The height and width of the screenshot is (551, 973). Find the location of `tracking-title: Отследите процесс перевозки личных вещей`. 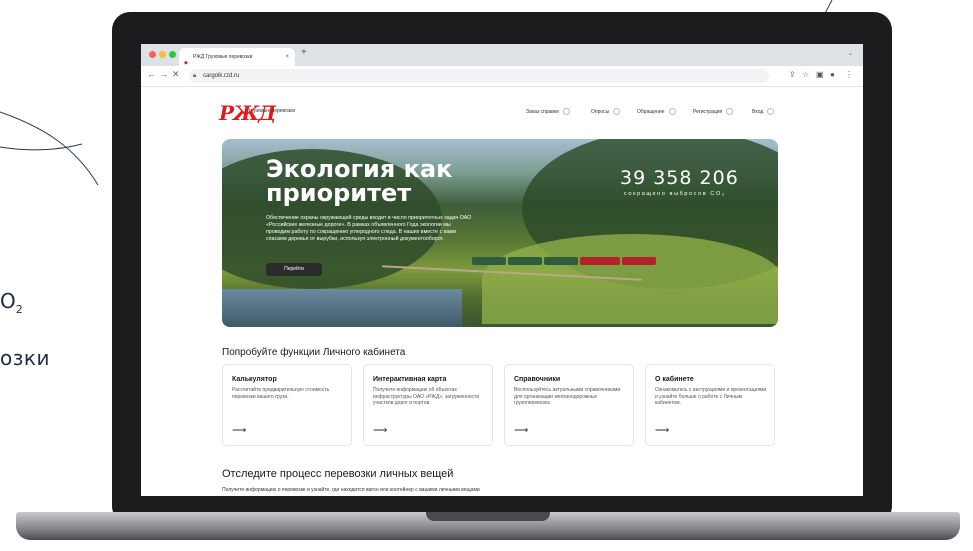

tracking-title: Отследите процесс перевозки личных вещей is located at coordinates (338, 474).